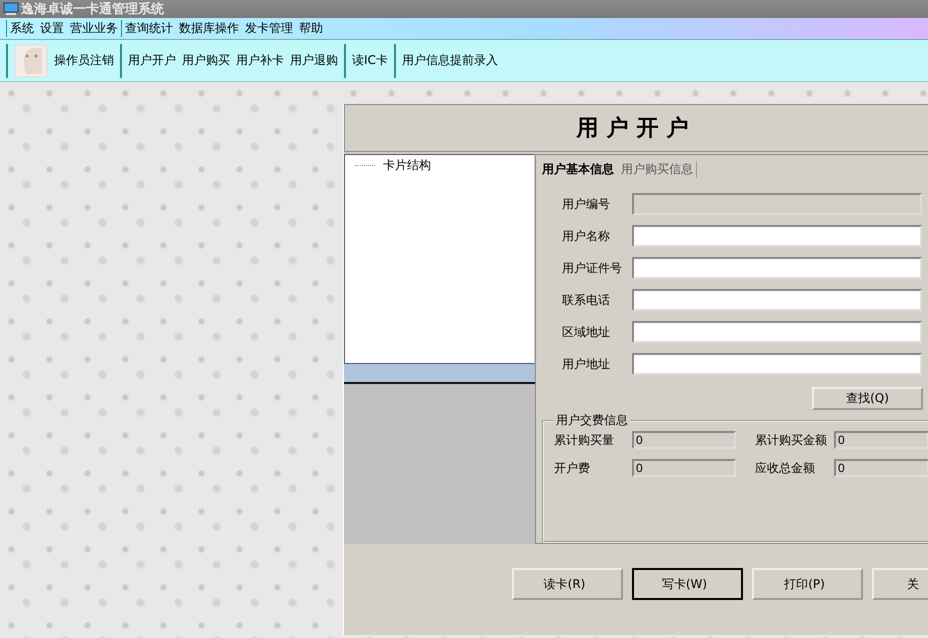 The height and width of the screenshot is (638, 928). I want to click on toolbar-button: 用户退购, so click(314, 60).